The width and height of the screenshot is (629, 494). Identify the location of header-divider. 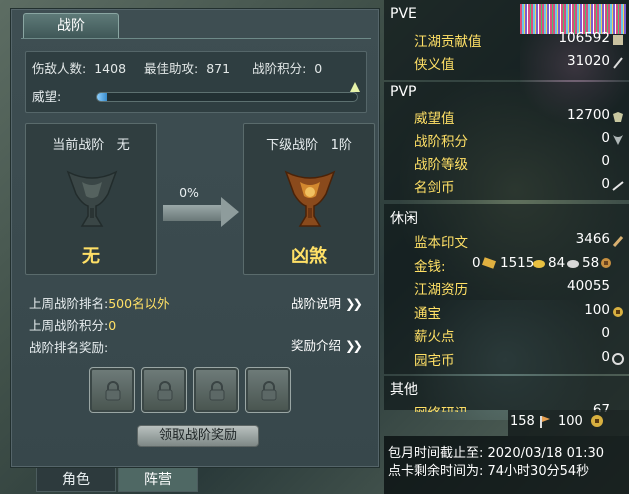
(196, 38).